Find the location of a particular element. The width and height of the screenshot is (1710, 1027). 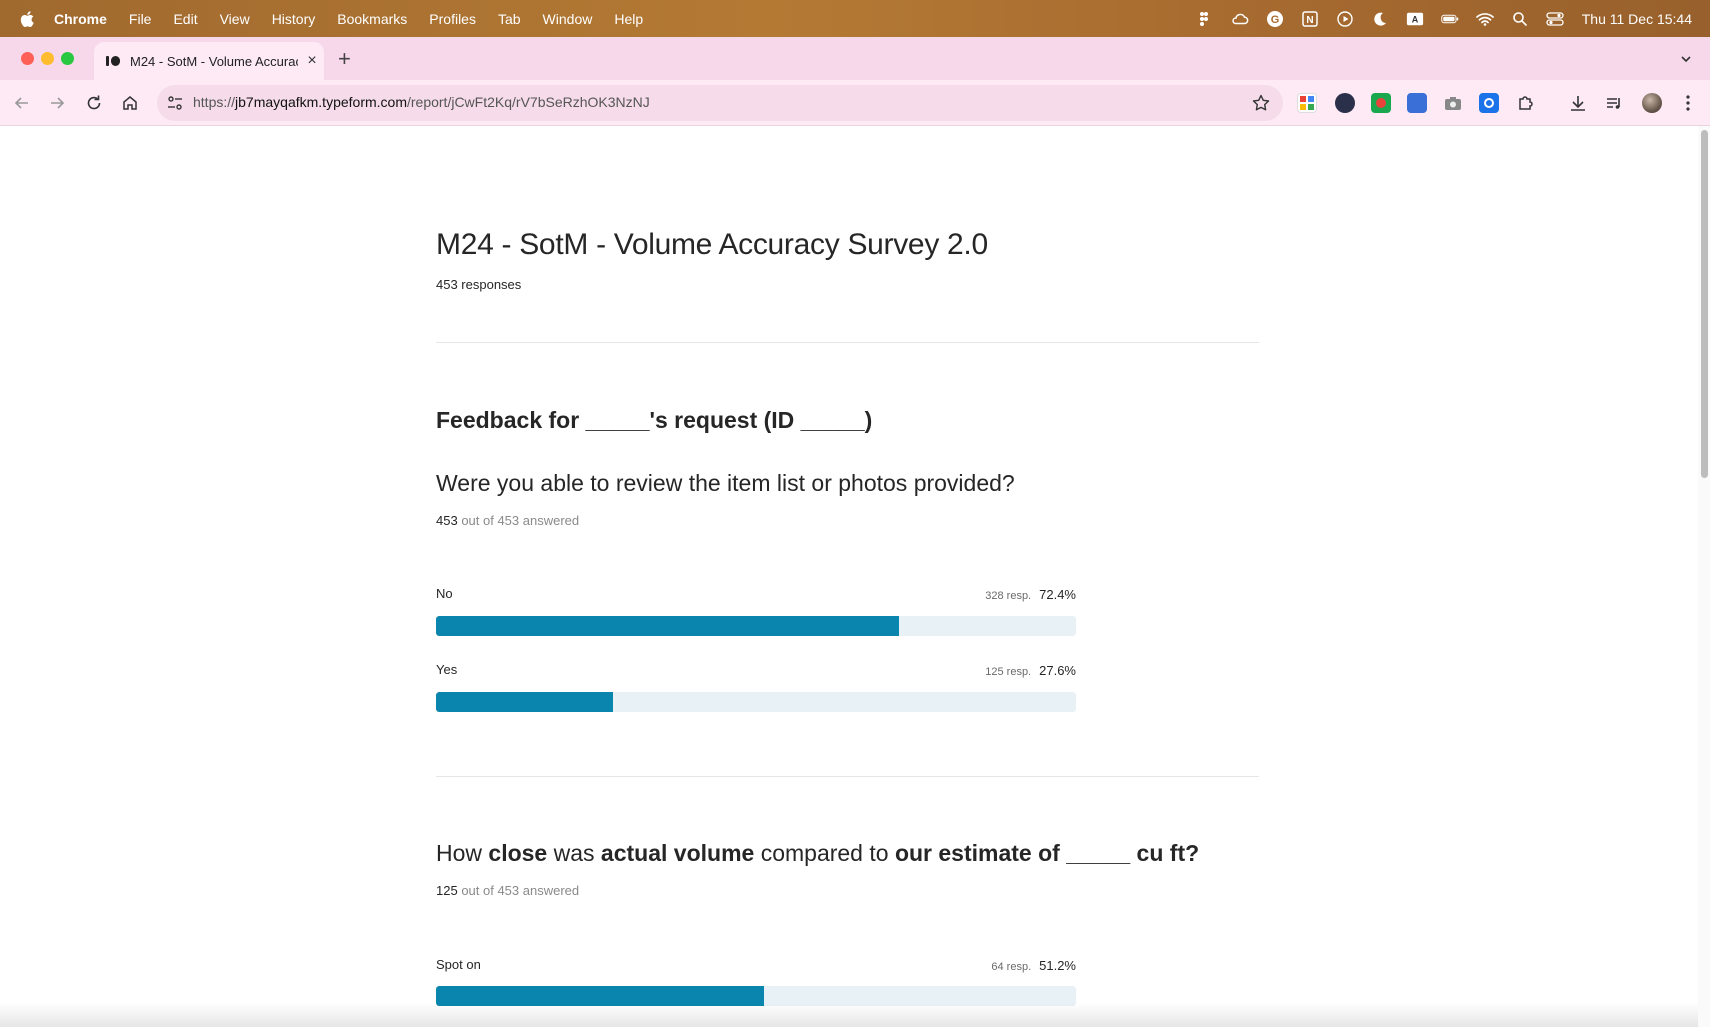

input-source-icon: A is located at coordinates (1415, 19).